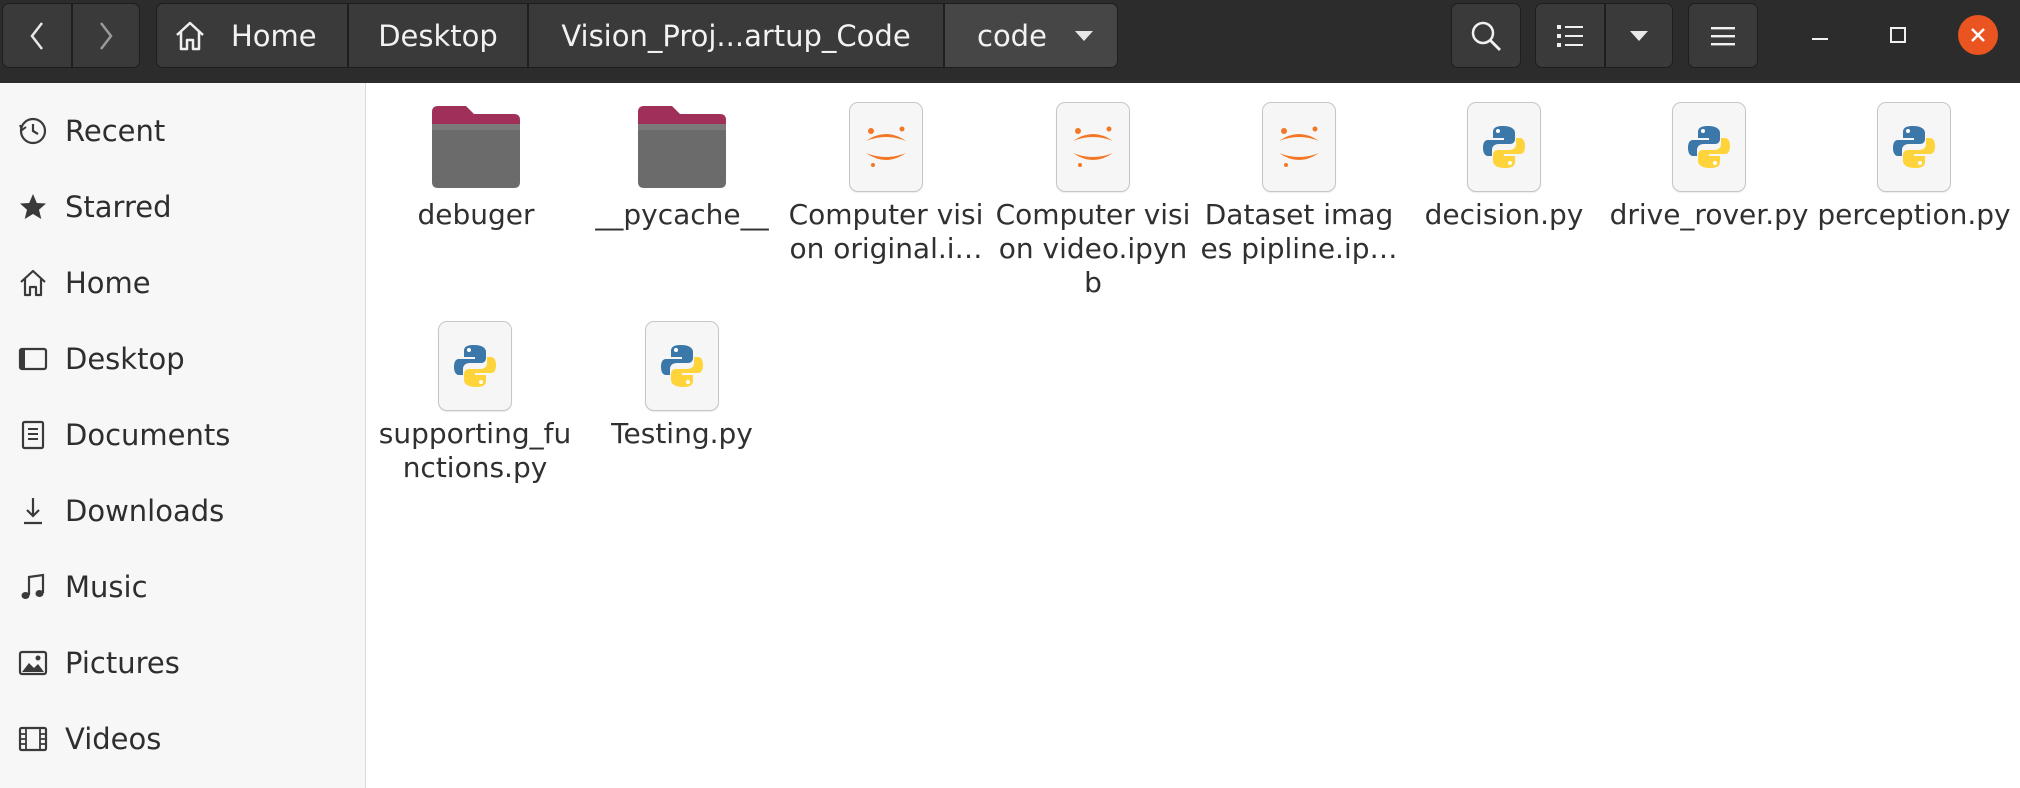 This screenshot has height=788, width=2020. I want to click on file-item-decision: decision.py, so click(1504, 164).